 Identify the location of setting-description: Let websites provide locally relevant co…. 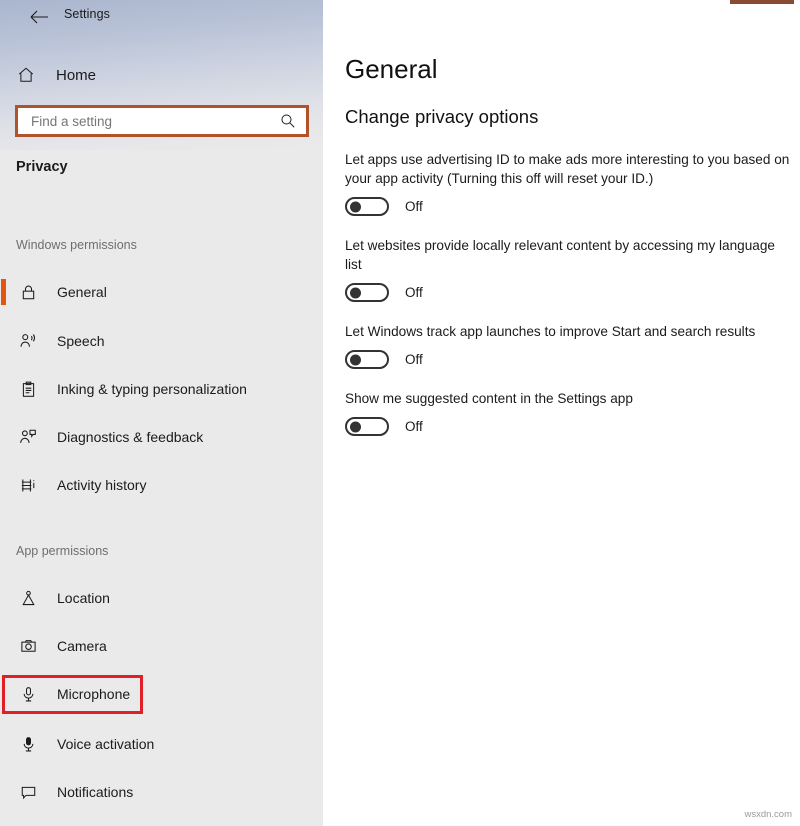
(560, 255).